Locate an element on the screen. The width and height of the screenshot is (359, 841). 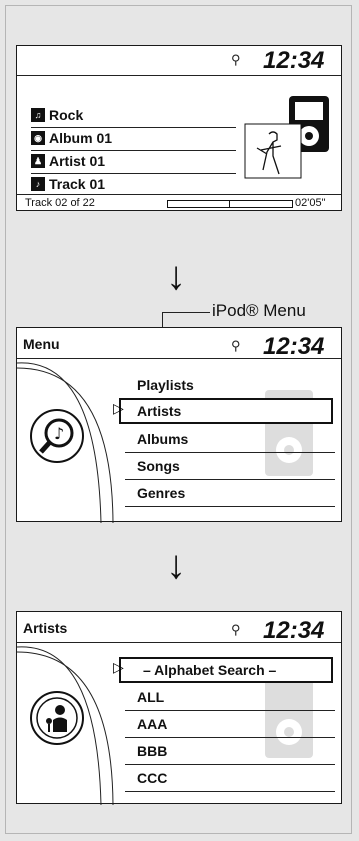
callout-leader is located at coordinates (186, 312).